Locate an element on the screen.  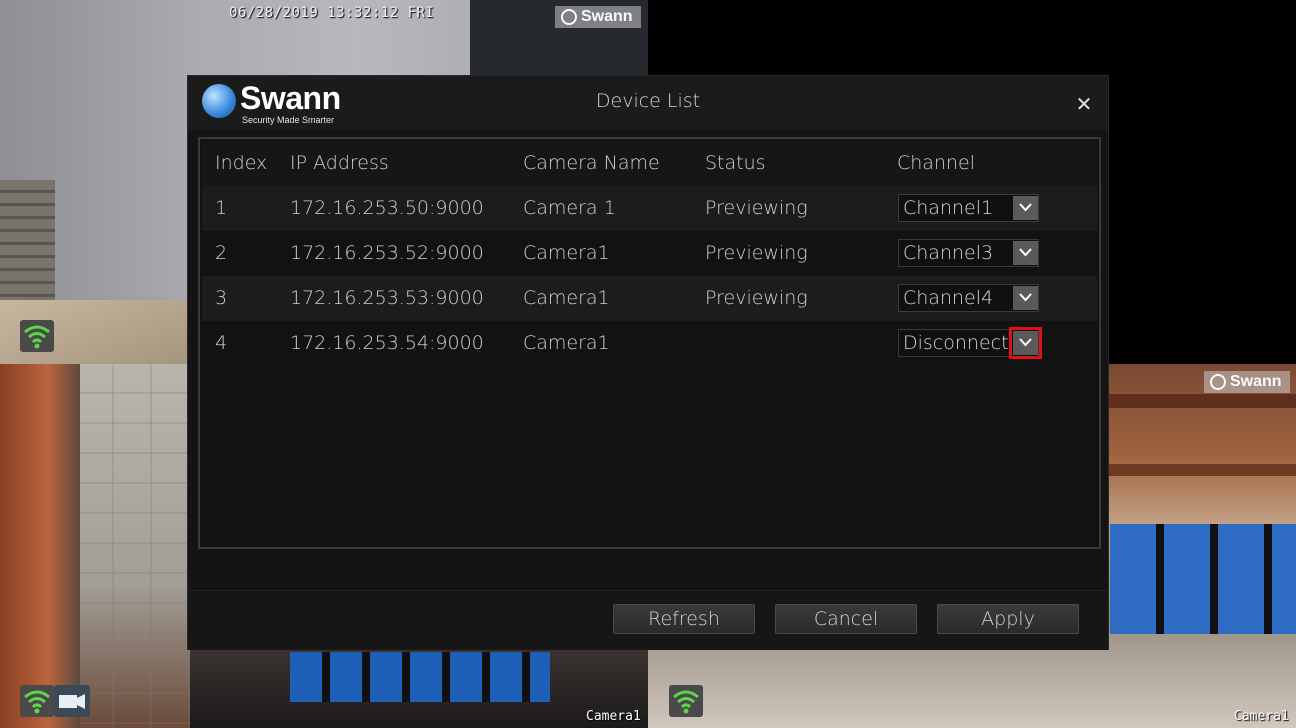
dialog-title: Device List is located at coordinates (648, 101).